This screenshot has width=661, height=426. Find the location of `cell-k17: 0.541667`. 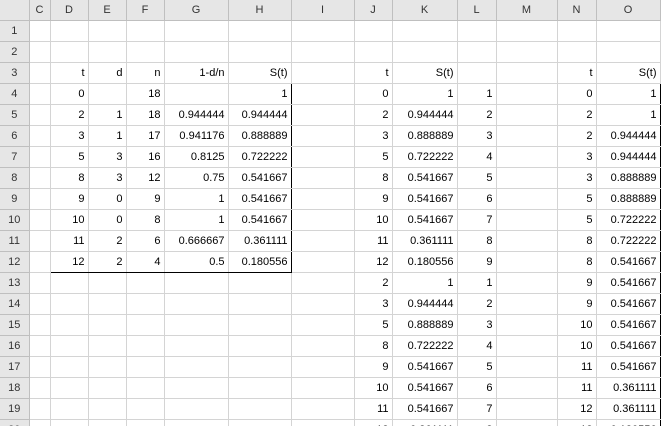

cell-k17: 0.541667 is located at coordinates (425, 367).